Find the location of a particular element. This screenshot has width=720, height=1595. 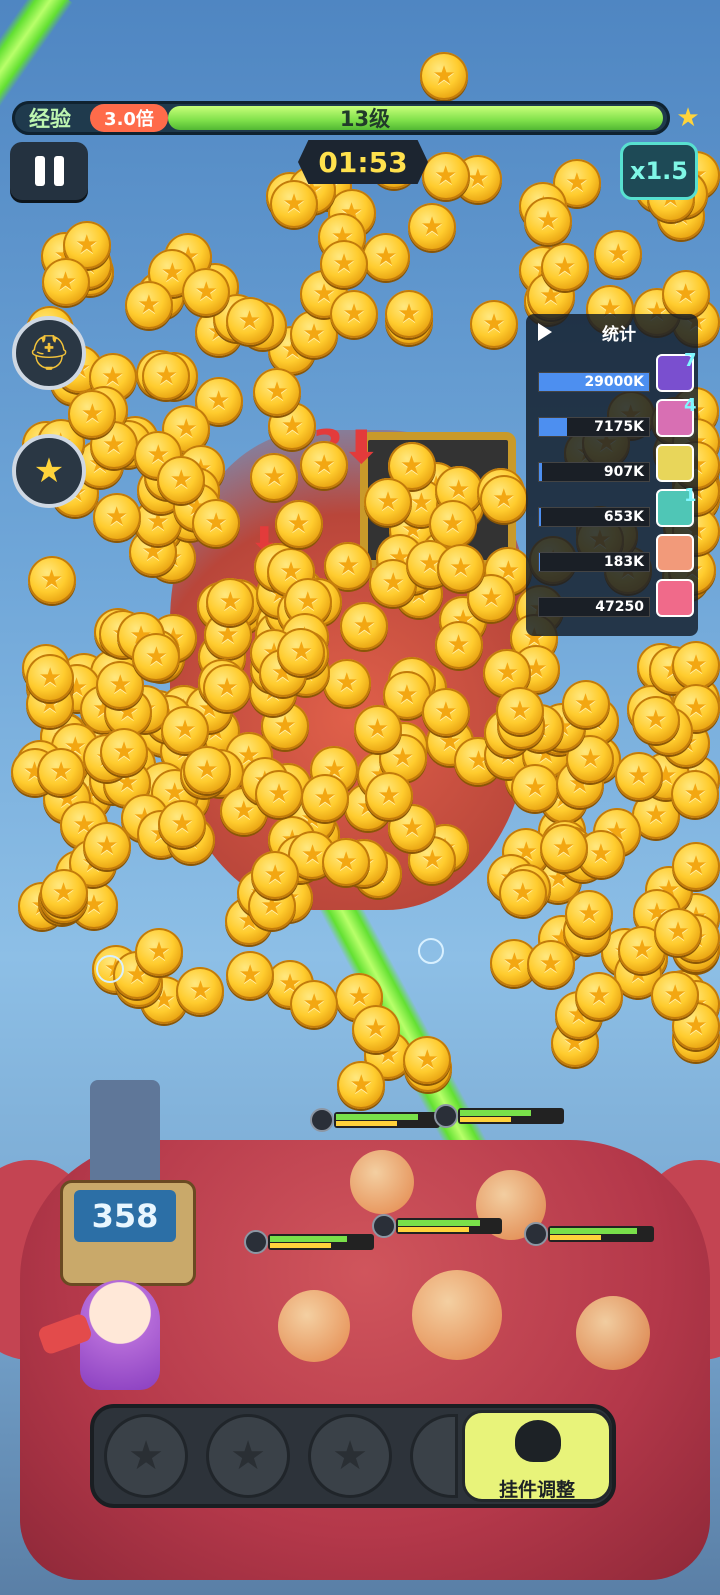

stats-row: 29000K 7 is located at coordinates (618, 374).